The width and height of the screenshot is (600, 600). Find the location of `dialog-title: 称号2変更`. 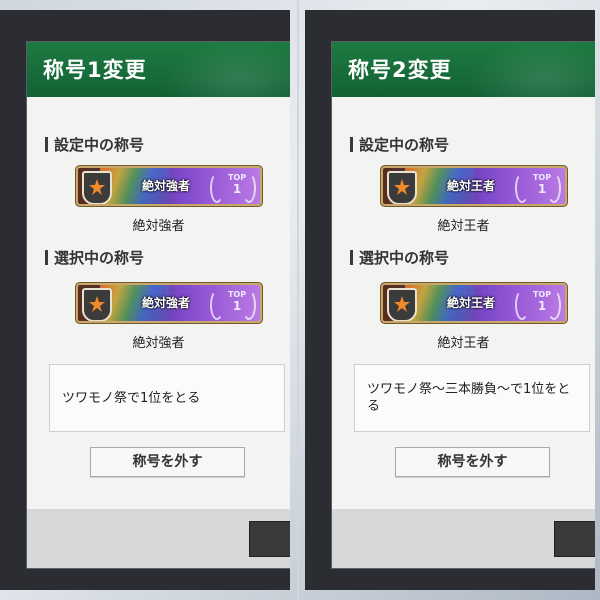

dialog-title: 称号2変更 is located at coordinates (400, 70).